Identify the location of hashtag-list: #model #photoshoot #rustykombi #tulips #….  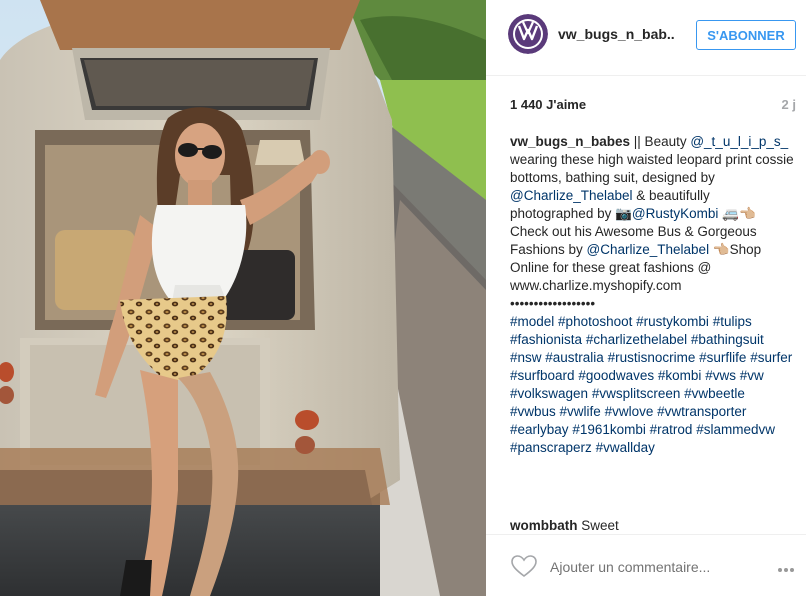
(651, 384).